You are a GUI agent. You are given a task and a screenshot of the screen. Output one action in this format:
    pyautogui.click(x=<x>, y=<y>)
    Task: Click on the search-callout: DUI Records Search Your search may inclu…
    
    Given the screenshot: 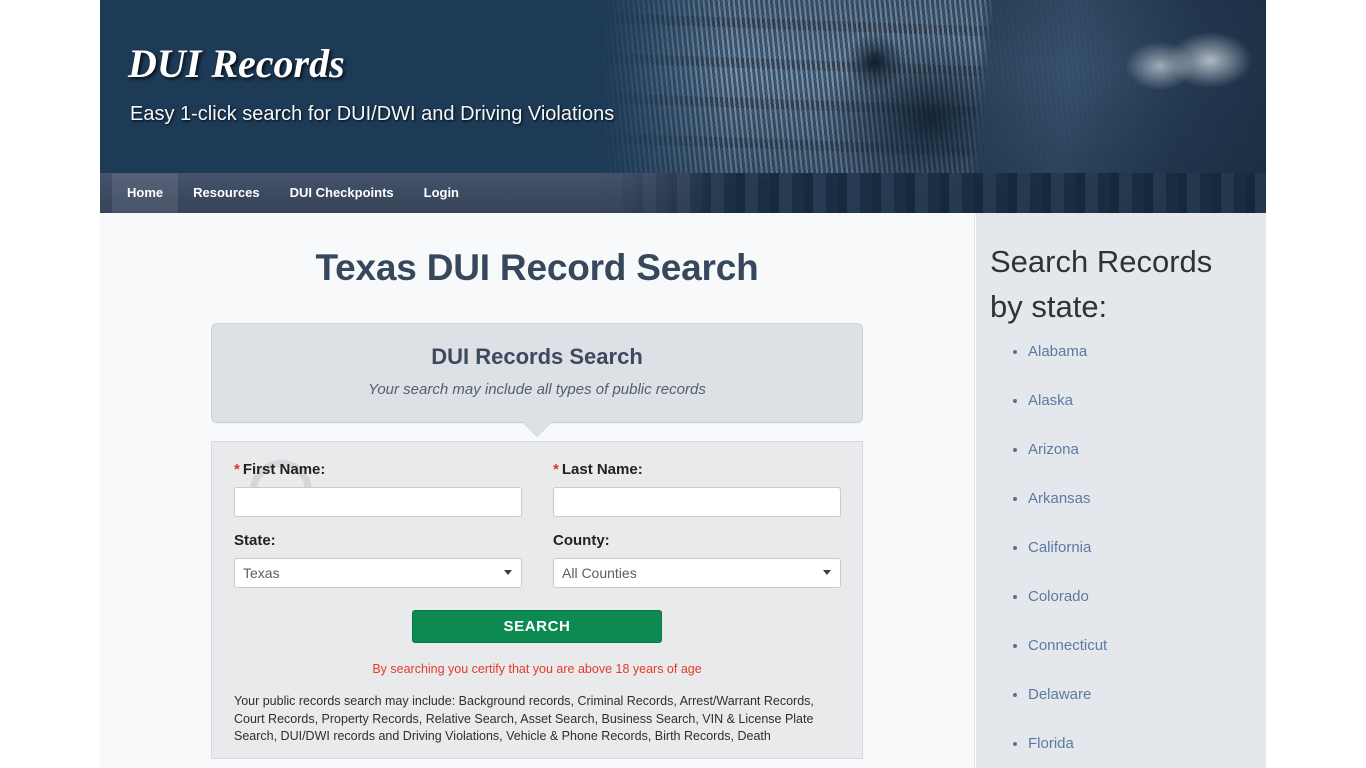 What is the action you would take?
    pyautogui.click(x=537, y=379)
    